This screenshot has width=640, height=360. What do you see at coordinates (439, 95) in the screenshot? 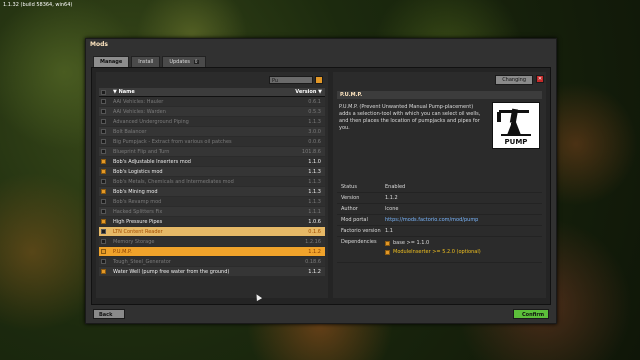
I see `mod-title: P.U.M.P.` at bounding box center [439, 95].